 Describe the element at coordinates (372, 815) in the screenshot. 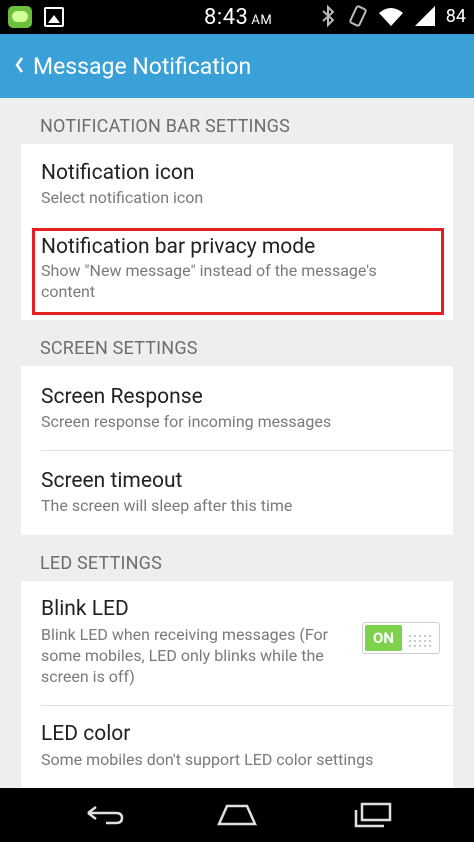

I see `nav-recents-icon` at that location.